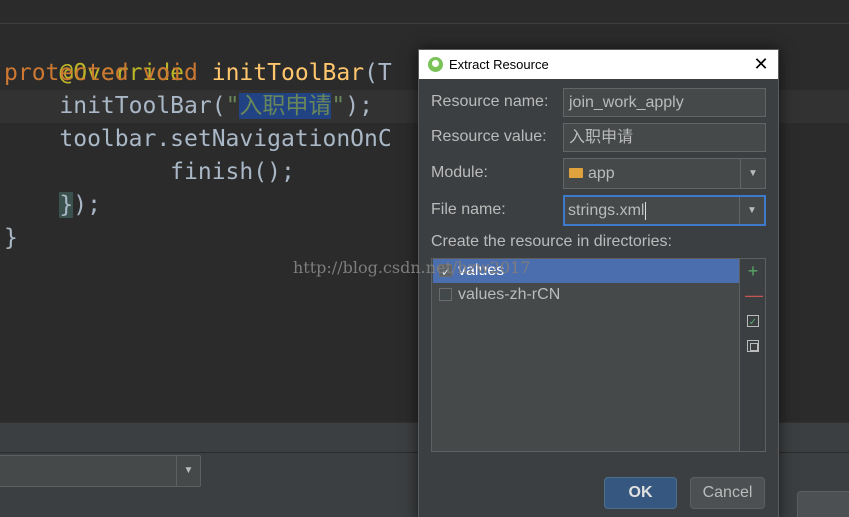 Image resolution: width=849 pixels, height=517 pixels. Describe the element at coordinates (646, 210) in the screenshot. I see `text-caret` at that location.